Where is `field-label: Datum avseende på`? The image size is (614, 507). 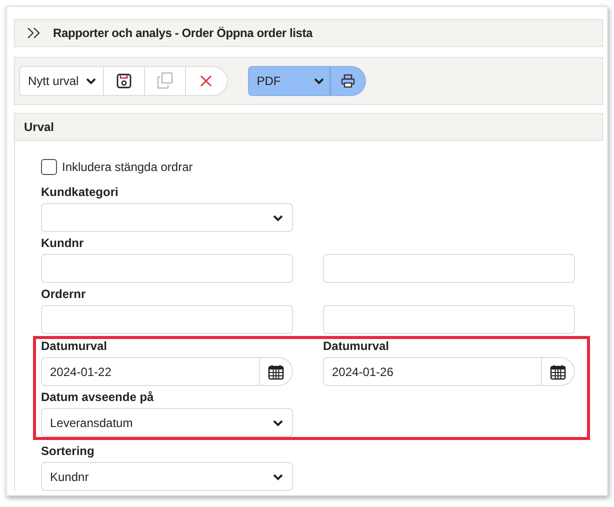
field-label: Datum avseende på is located at coordinates (98, 397).